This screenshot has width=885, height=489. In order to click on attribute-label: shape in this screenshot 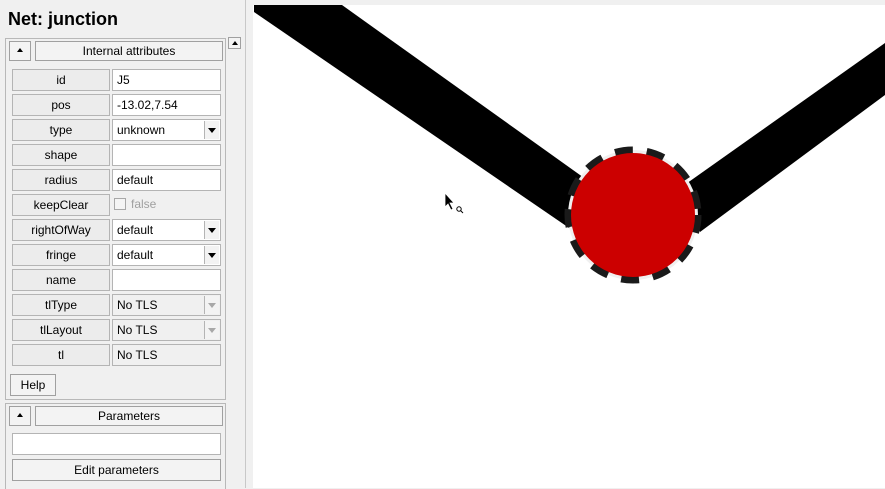, I will do `click(61, 155)`.